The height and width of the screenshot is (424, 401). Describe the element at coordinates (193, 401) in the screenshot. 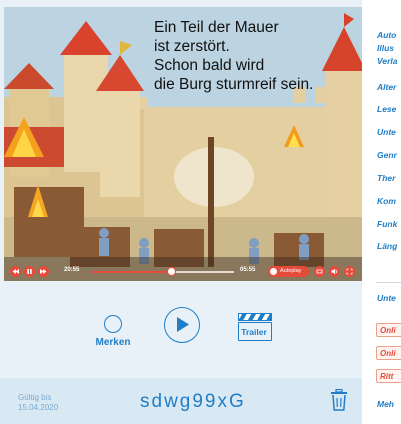

I see `access-code: sdwg99xG` at that location.